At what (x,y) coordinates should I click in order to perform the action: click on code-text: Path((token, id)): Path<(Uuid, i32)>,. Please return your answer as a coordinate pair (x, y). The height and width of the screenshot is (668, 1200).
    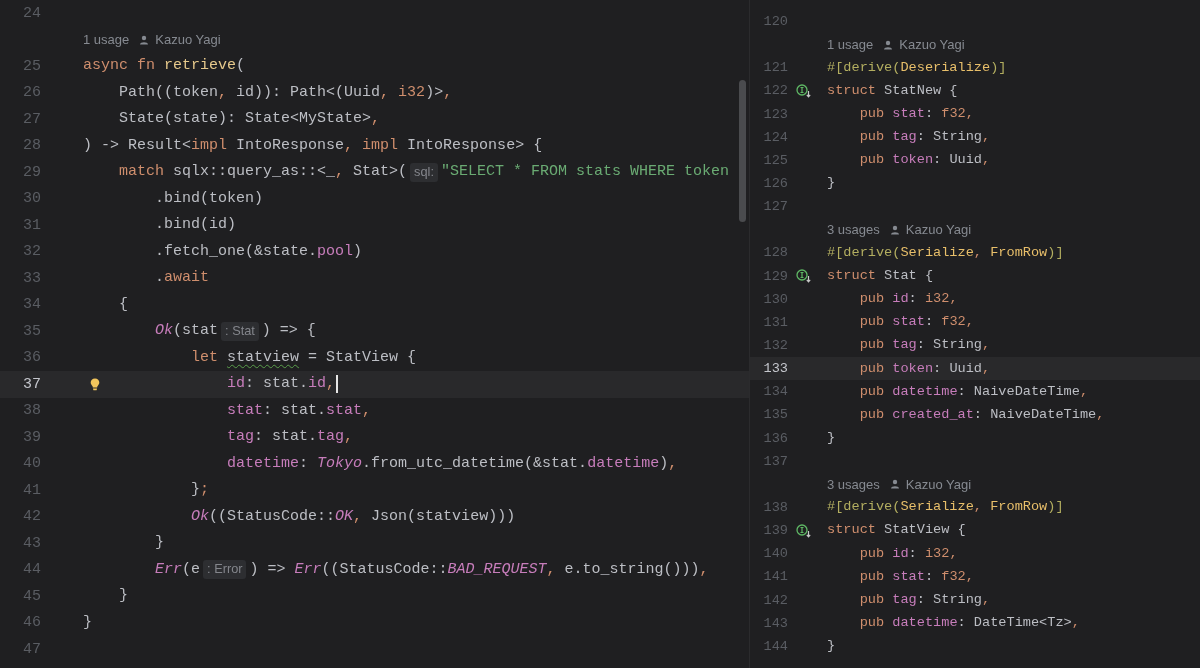
    Looking at the image, I should click on (286, 92).